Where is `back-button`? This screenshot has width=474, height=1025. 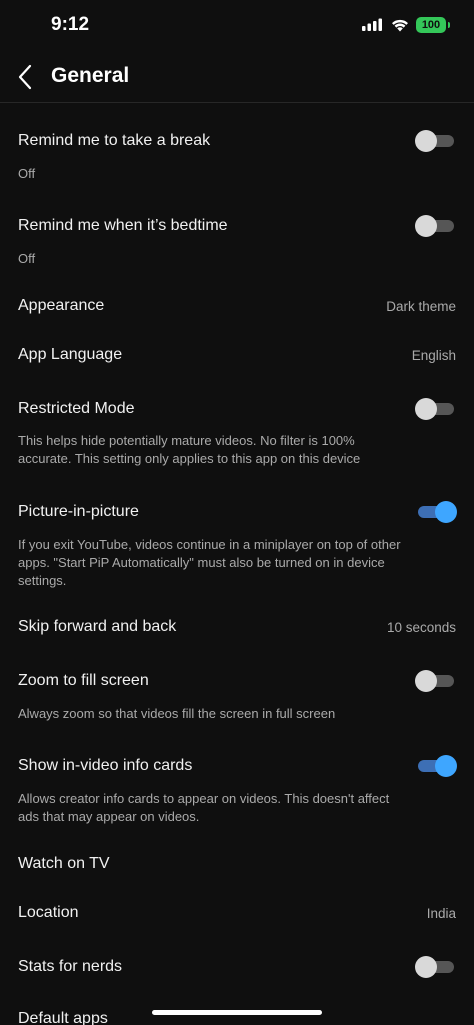
back-button is located at coordinates (25, 77).